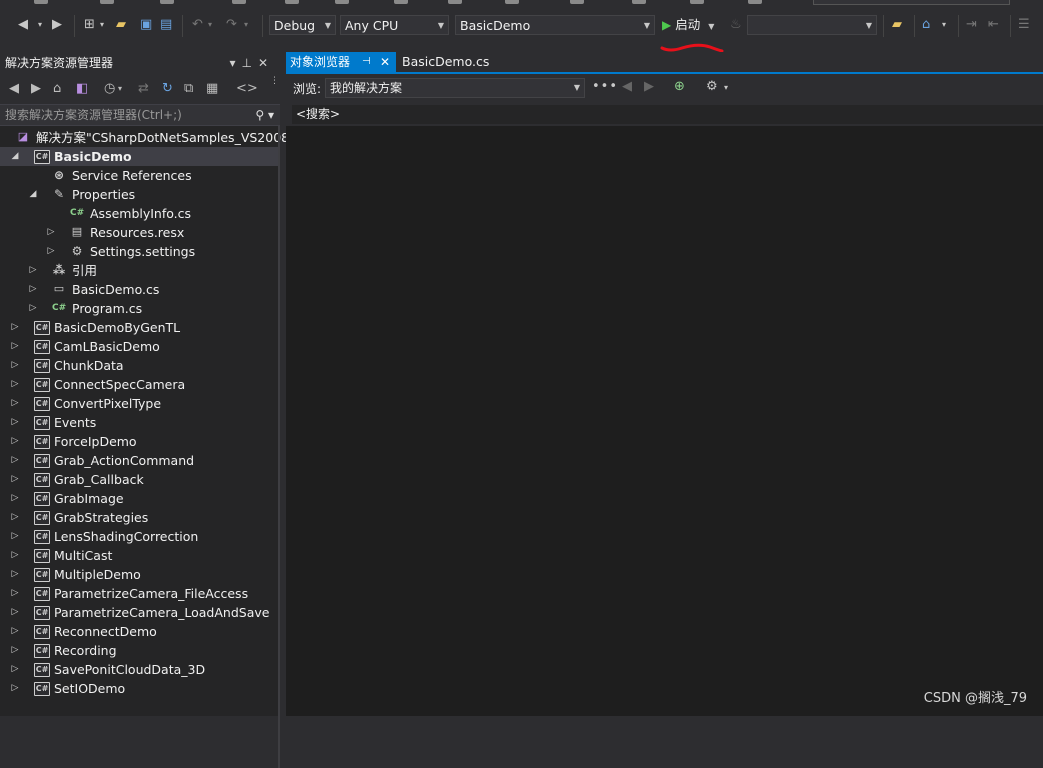  I want to click on tree-item: ▷ ⚙ Settings.settings, so click(140, 251).